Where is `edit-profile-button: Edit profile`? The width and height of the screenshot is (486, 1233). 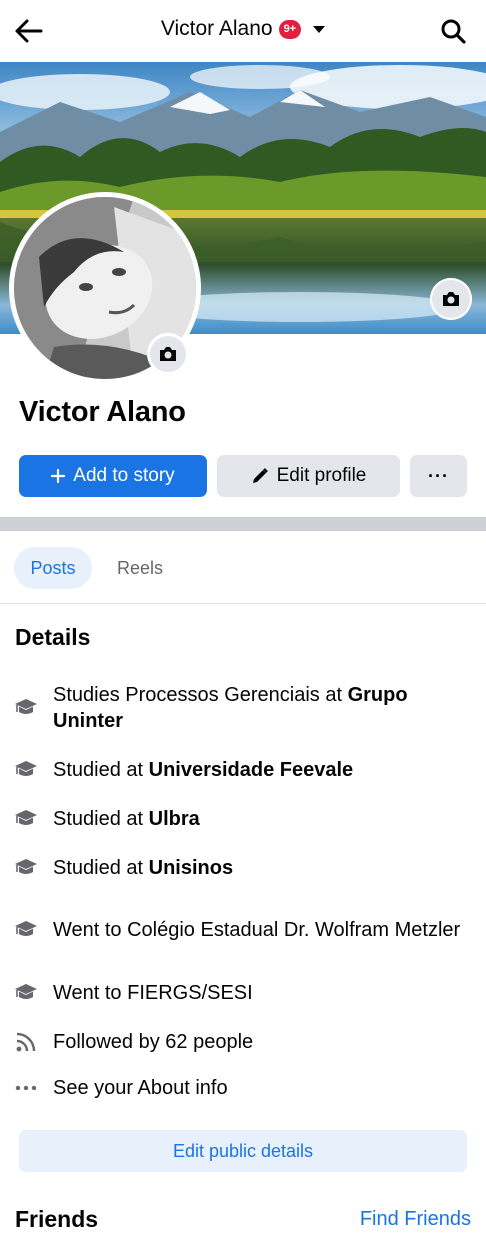
edit-profile-button: Edit profile is located at coordinates (308, 476).